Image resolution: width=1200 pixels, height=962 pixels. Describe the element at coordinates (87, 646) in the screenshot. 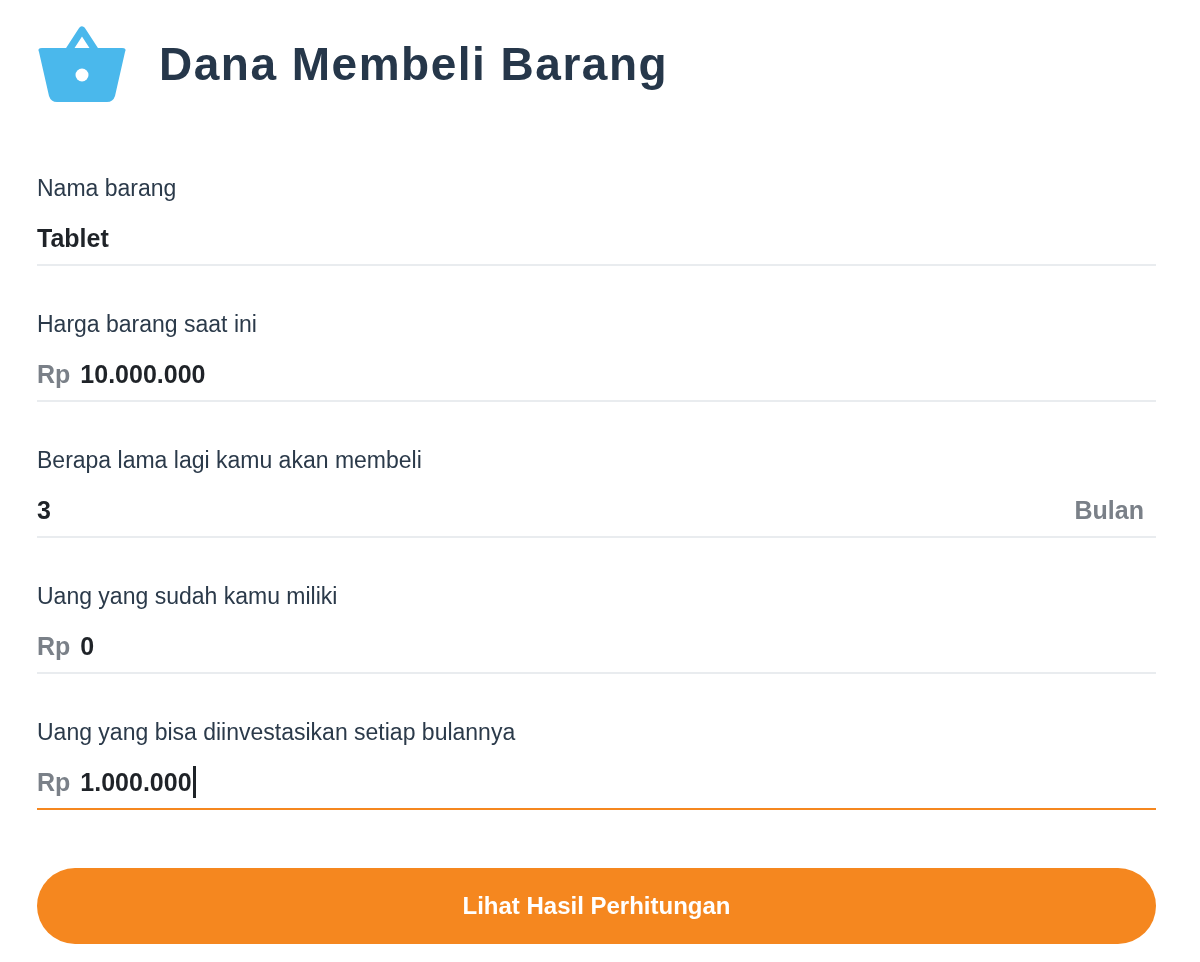

I see `field-value: 0` at that location.